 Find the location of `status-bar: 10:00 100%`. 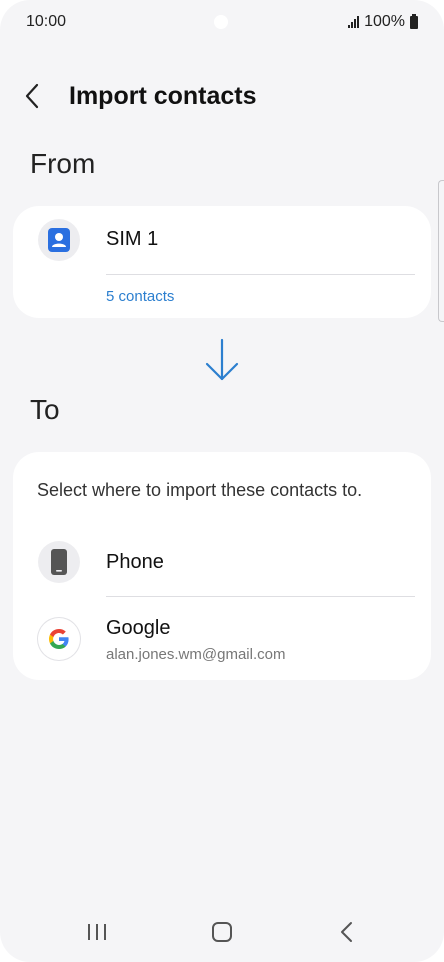

status-bar: 10:00 100% is located at coordinates (222, 23).